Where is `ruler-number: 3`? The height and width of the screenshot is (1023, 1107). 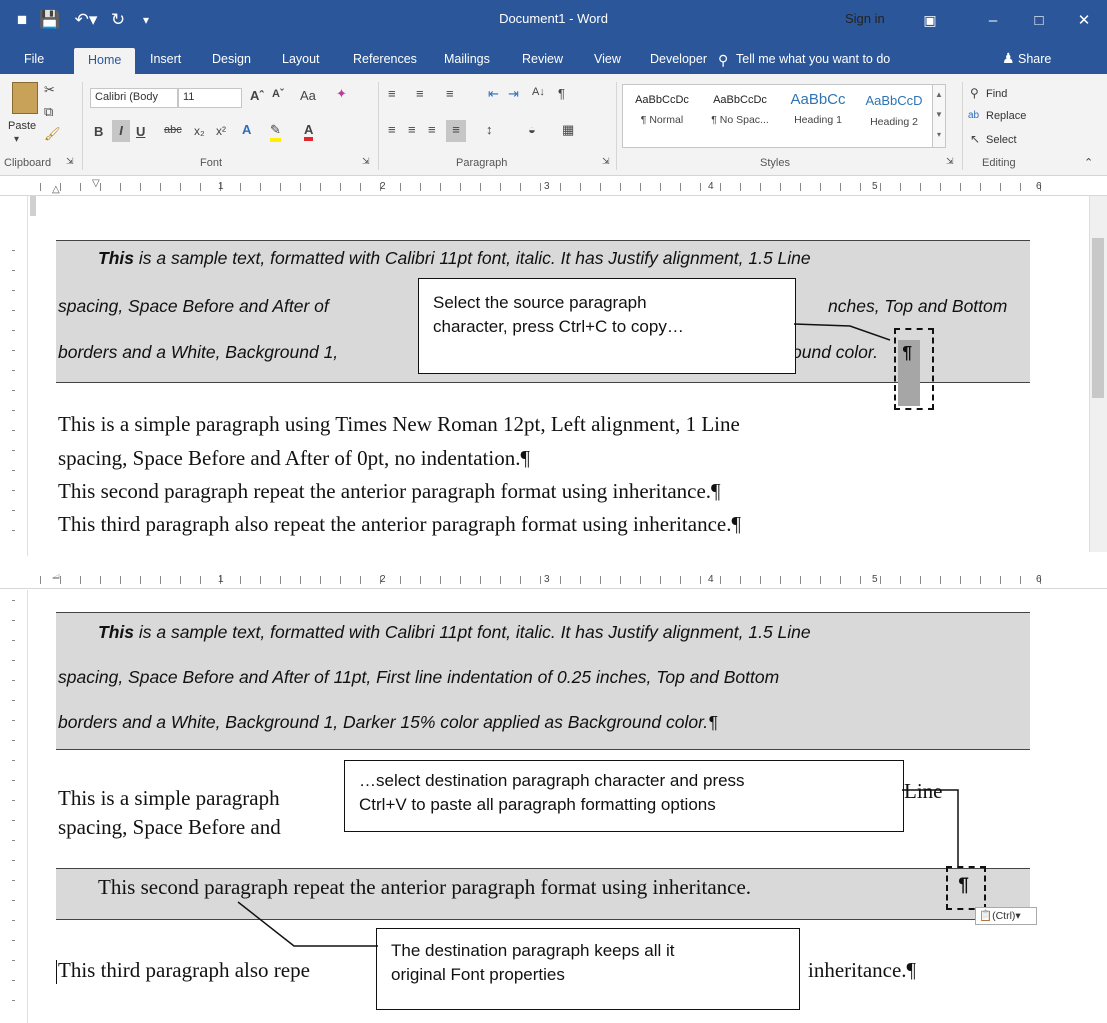
ruler-number: 3 is located at coordinates (547, 579).